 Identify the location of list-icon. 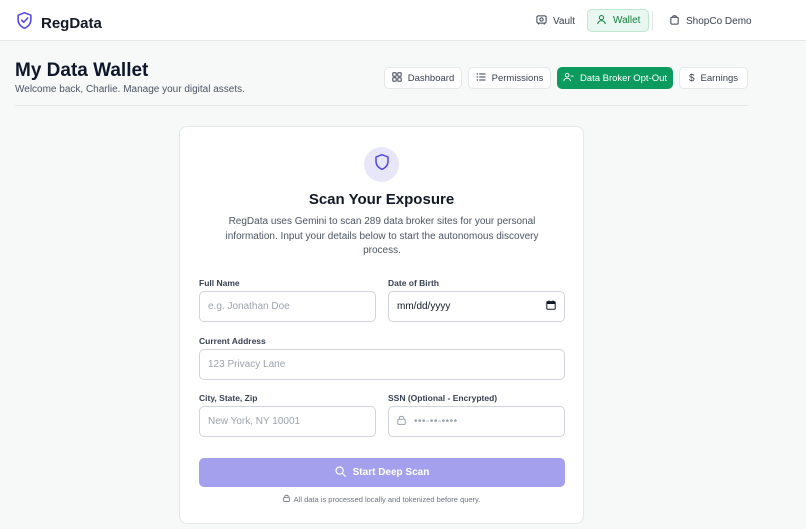
(481, 78).